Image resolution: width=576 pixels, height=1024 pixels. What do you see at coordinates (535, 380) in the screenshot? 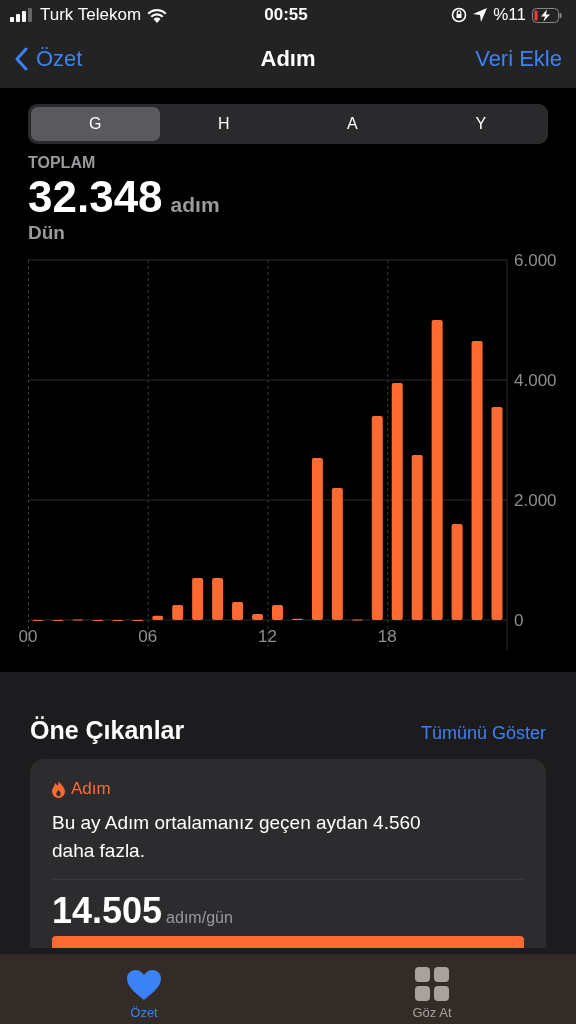
I see `y-axis-label: 4.000` at bounding box center [535, 380].